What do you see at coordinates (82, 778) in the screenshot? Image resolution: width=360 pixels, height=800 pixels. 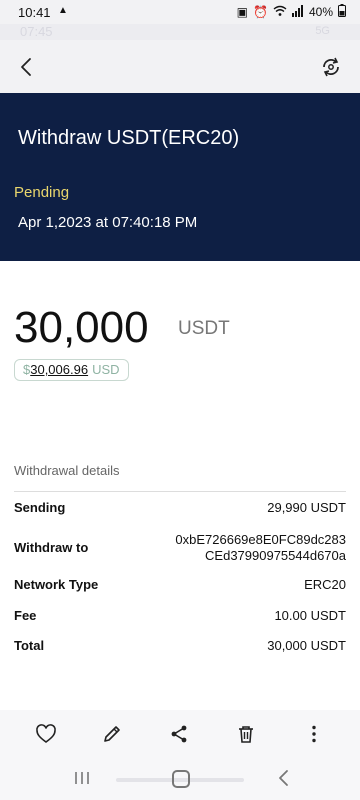 I see `recent-apps-icon` at bounding box center [82, 778].